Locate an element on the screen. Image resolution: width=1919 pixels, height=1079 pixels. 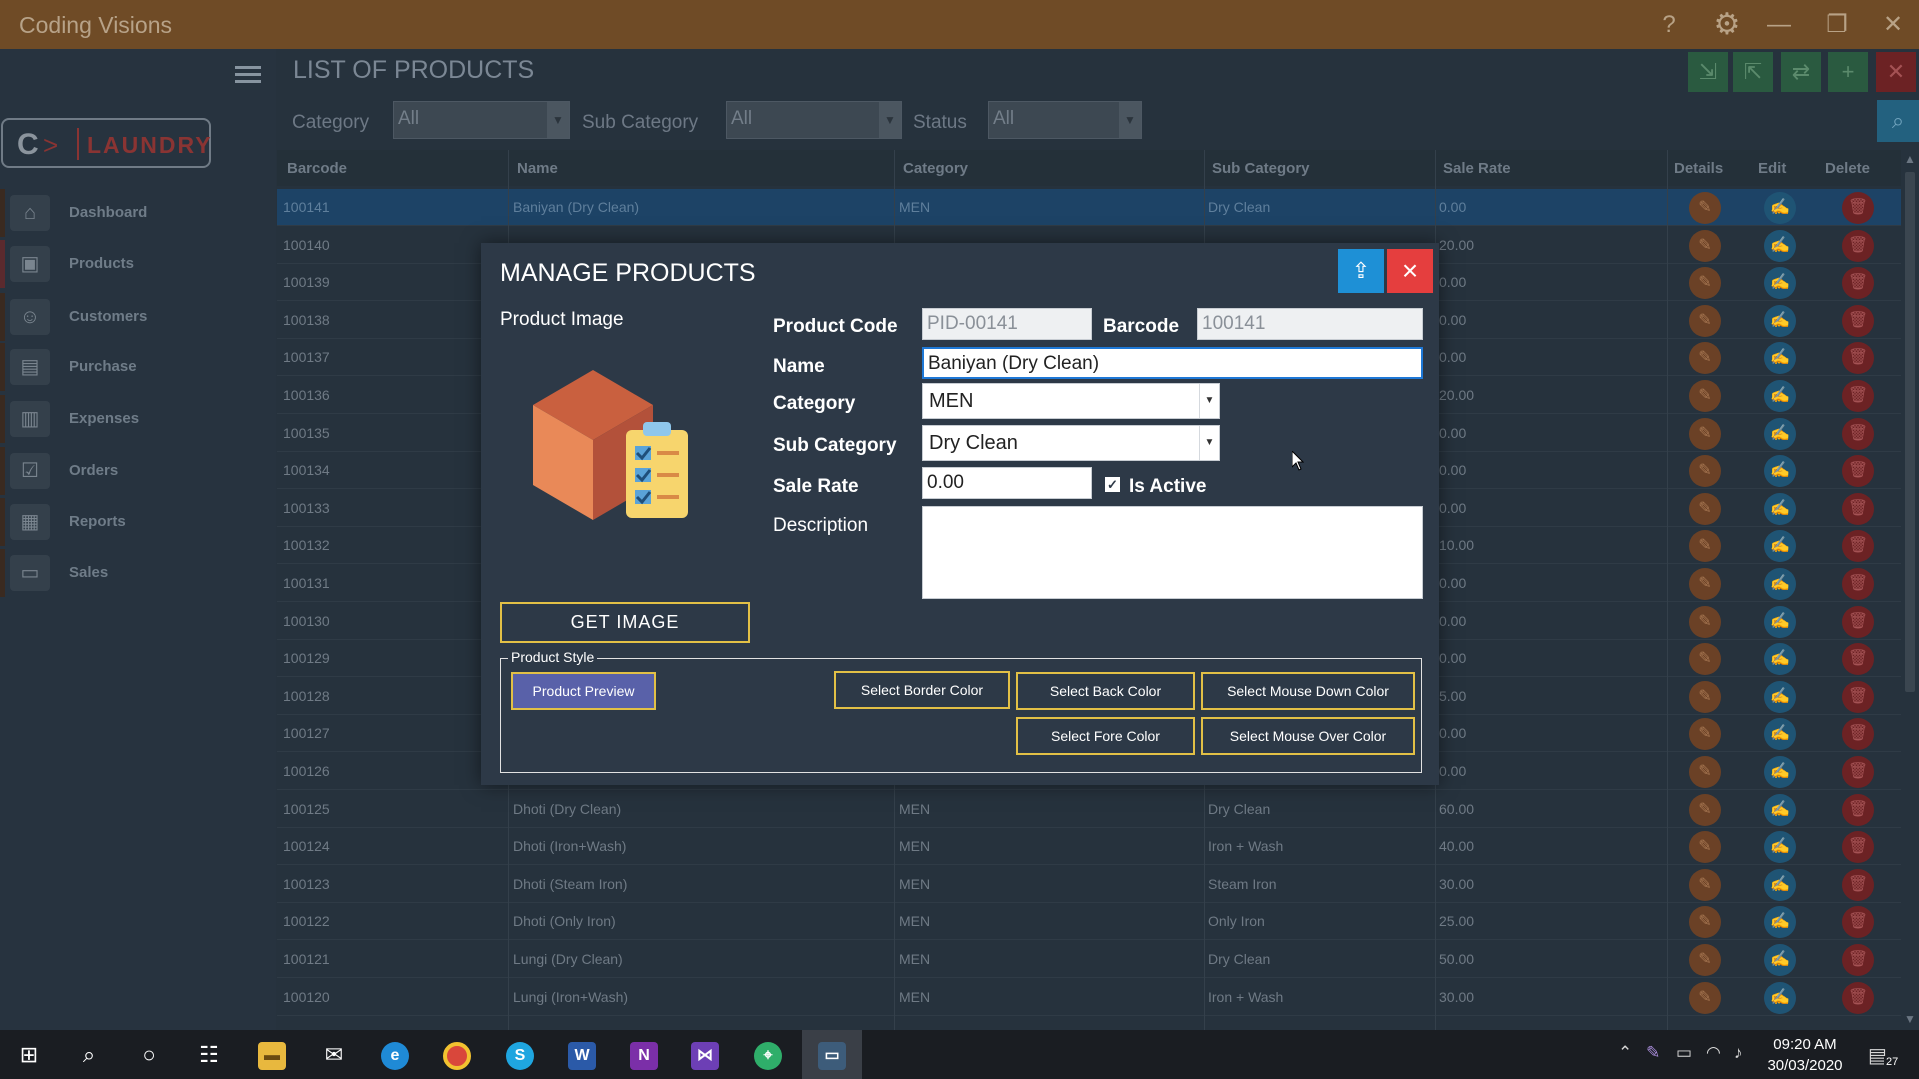
select-back-color-button: Select Back Color is located at coordinates (1105, 691).